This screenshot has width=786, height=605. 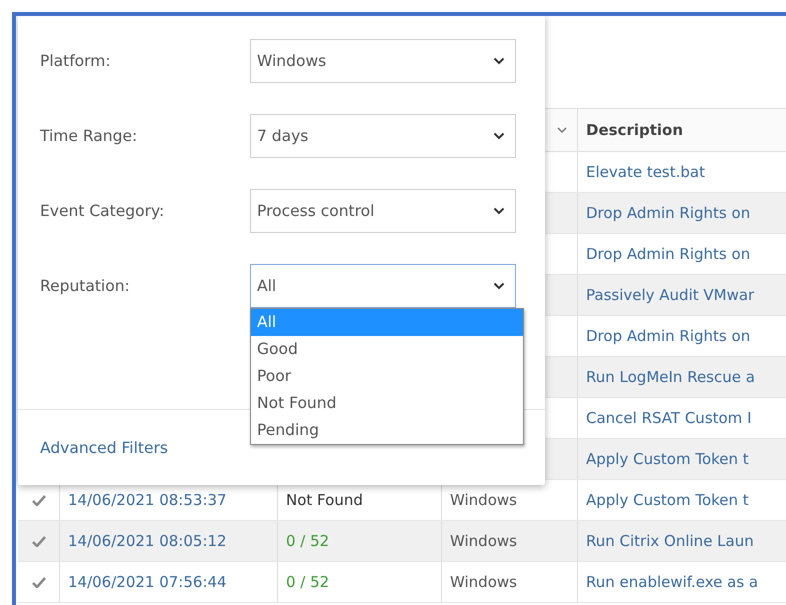 What do you see at coordinates (383, 286) in the screenshot?
I see `dropdown-field: All` at bounding box center [383, 286].